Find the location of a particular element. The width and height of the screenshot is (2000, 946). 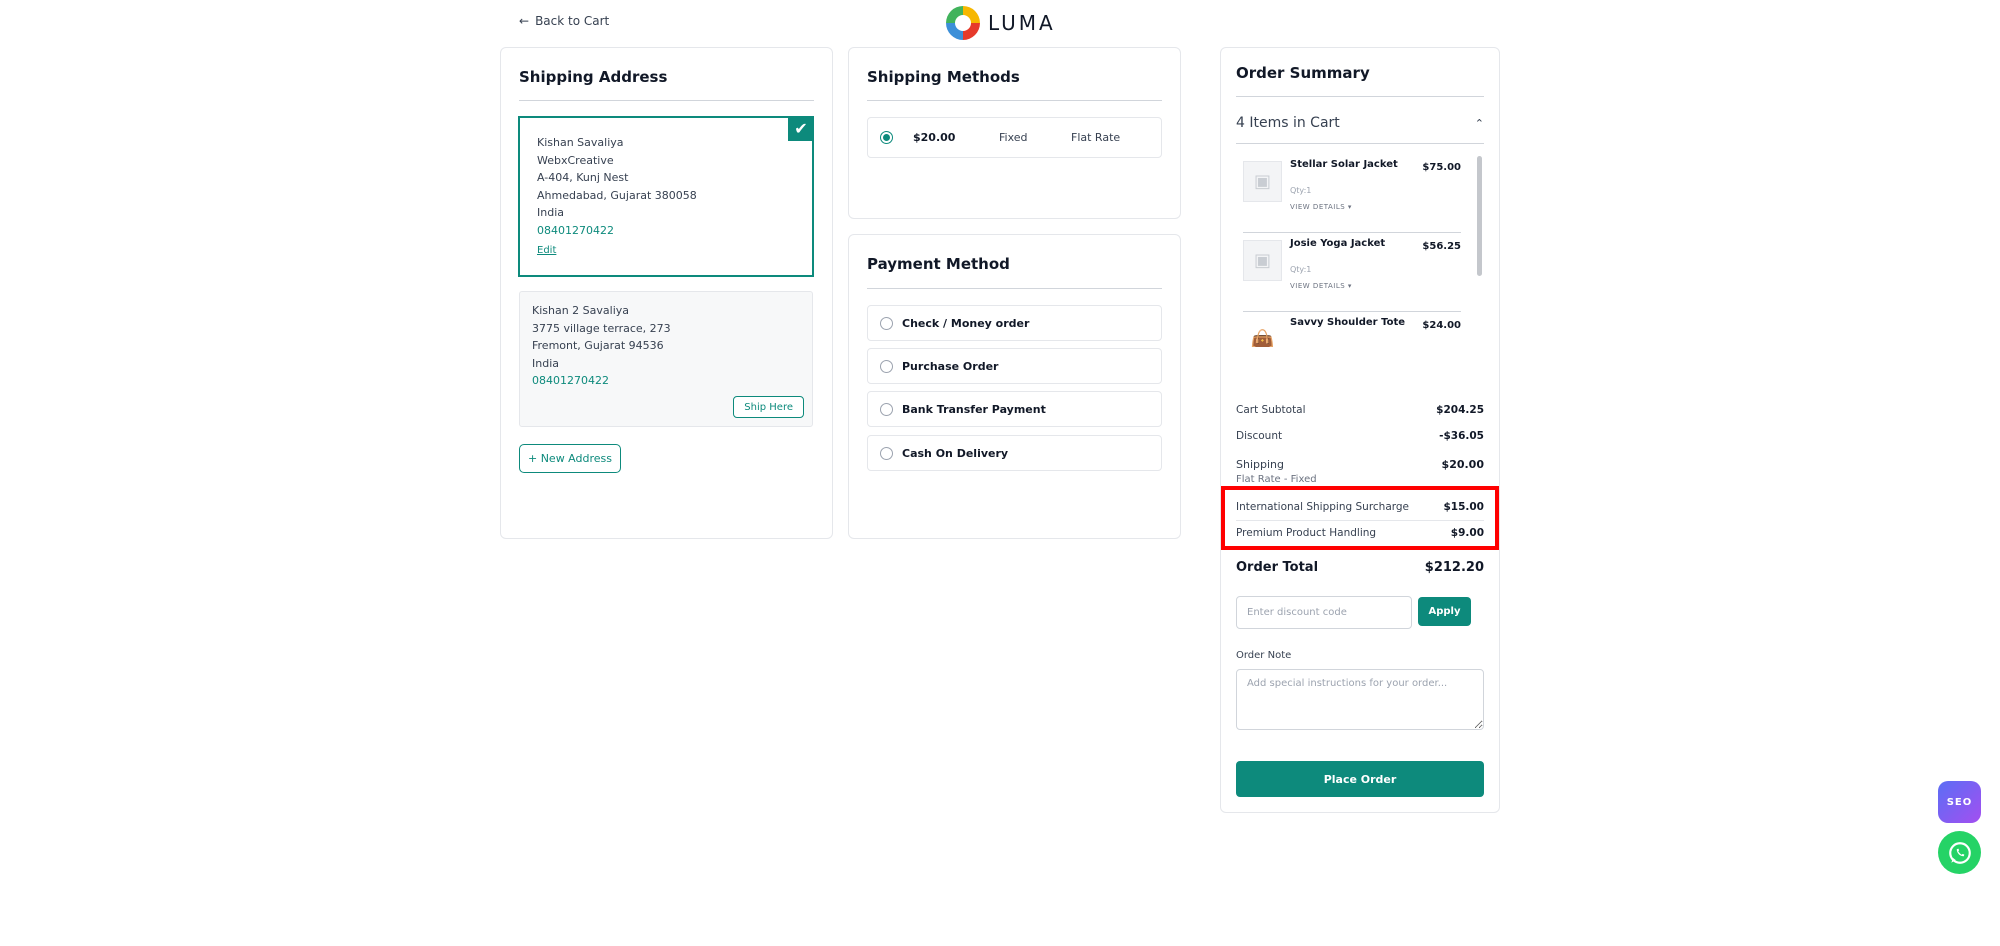

payment-method-title: Payment Method is located at coordinates (938, 264).